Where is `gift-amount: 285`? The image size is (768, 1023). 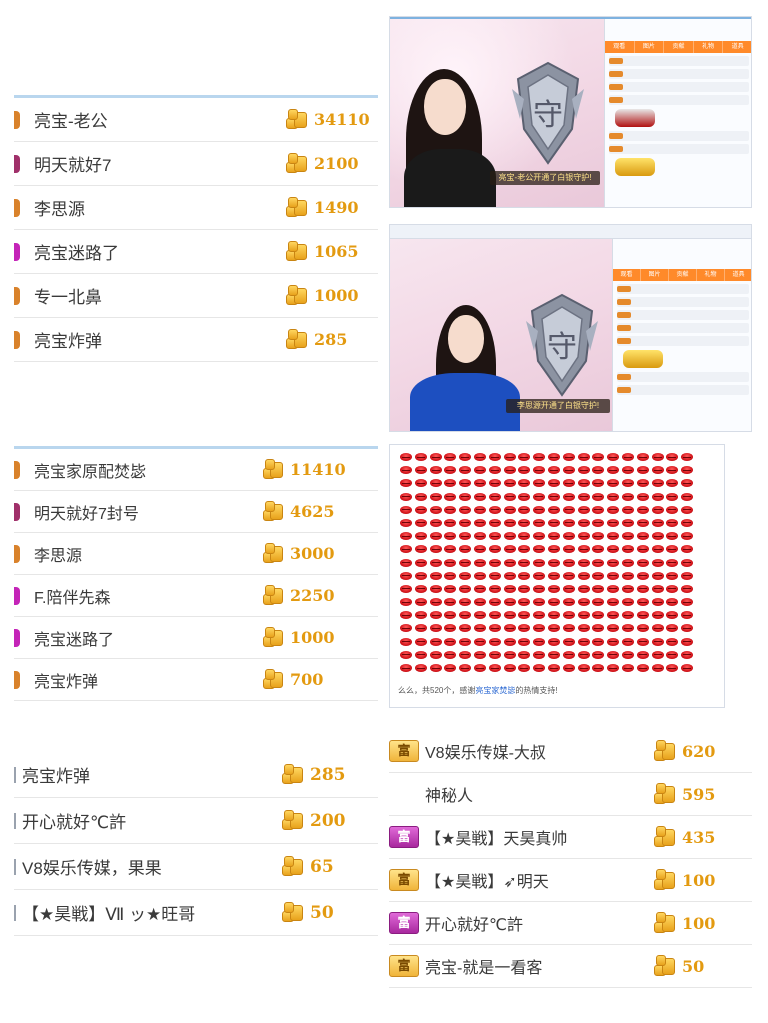
gift-amount: 285 is located at coordinates (331, 339).